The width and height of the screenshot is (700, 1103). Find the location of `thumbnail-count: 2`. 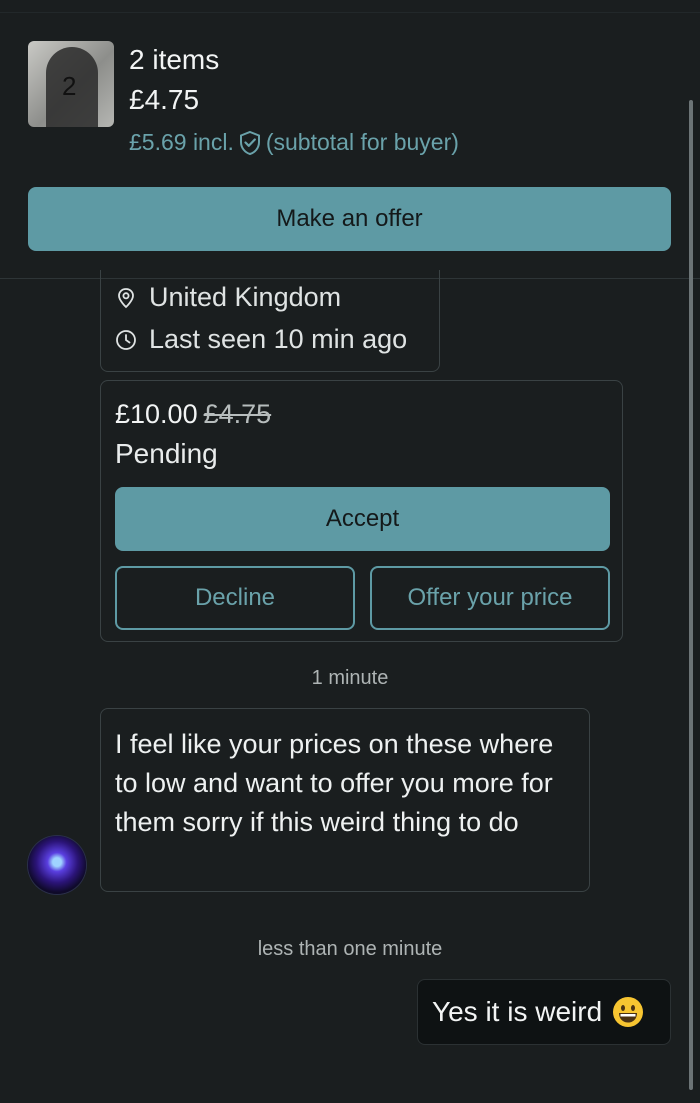

thumbnail-count: 2 is located at coordinates (69, 86).